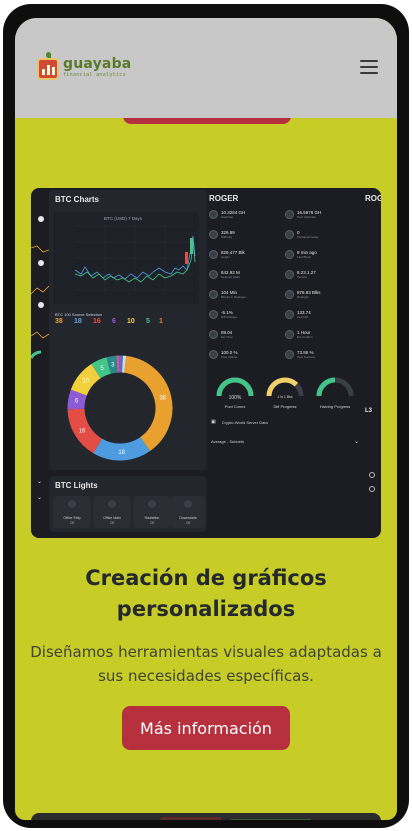 The width and height of the screenshot is (412, 831). Describe the element at coordinates (148, 321) in the screenshot. I see `stat-value: 5` at that location.